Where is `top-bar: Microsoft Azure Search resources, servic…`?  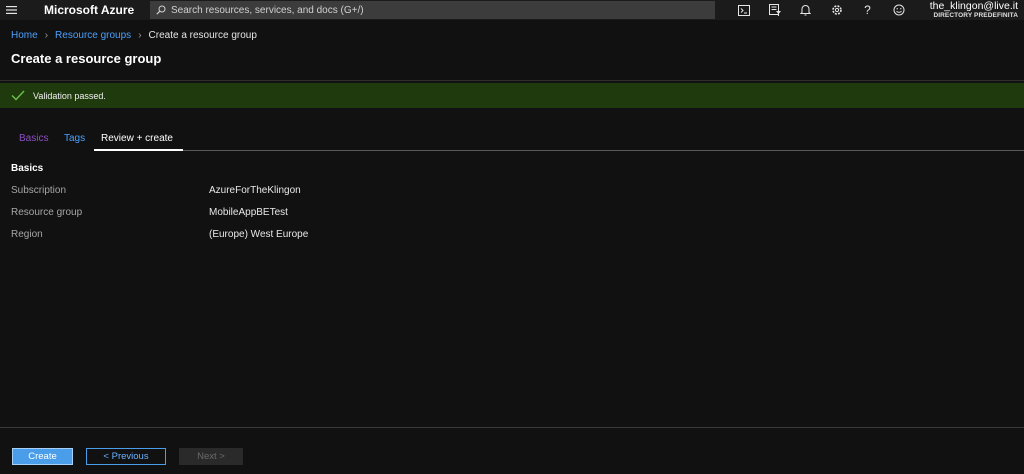
top-bar: Microsoft Azure Search resources, servic… is located at coordinates (512, 10).